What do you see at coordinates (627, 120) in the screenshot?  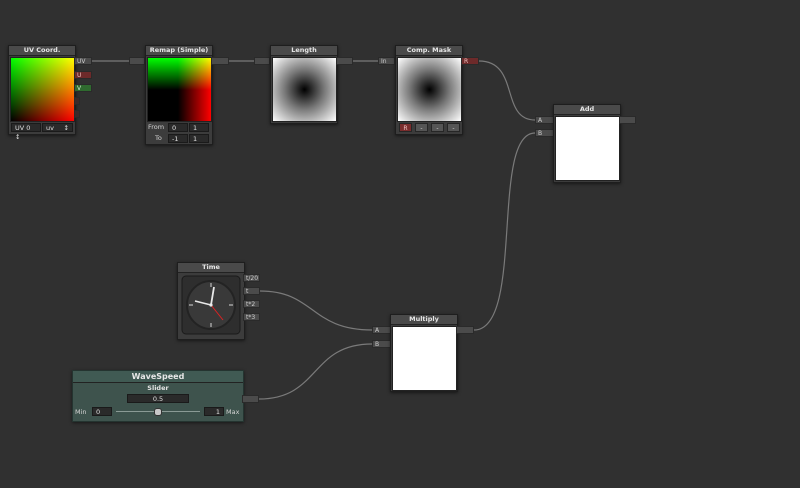 I see `add-output` at bounding box center [627, 120].